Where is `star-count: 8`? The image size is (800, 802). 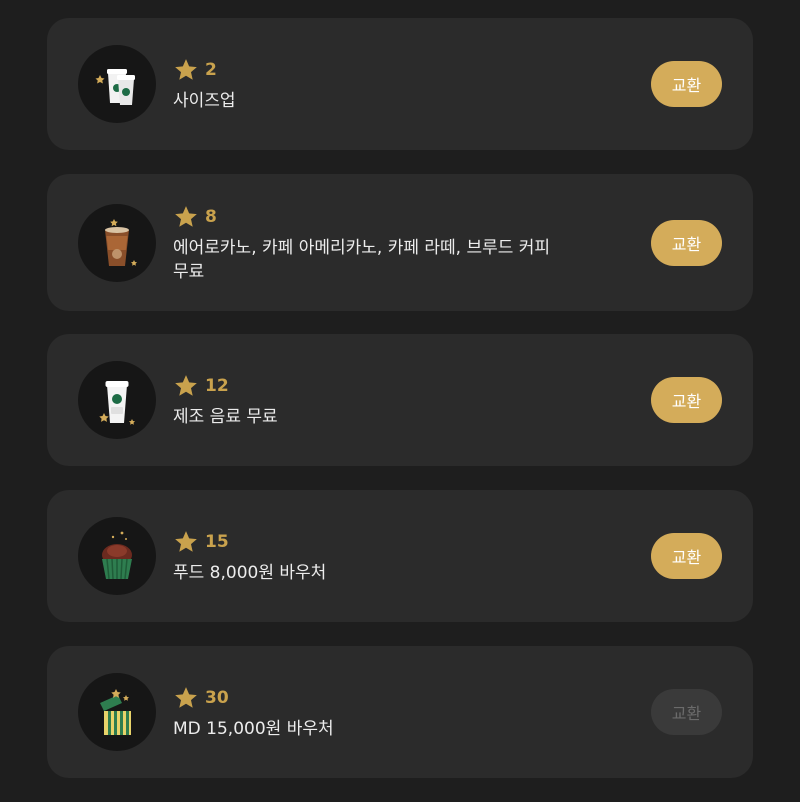 star-count: 8 is located at coordinates (211, 216).